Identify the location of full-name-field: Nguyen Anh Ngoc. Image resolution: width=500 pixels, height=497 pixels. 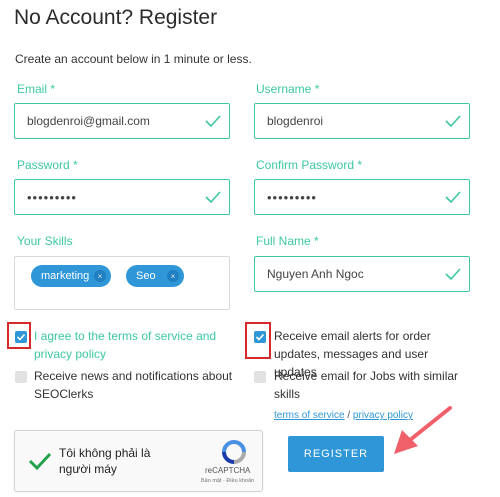
(362, 274).